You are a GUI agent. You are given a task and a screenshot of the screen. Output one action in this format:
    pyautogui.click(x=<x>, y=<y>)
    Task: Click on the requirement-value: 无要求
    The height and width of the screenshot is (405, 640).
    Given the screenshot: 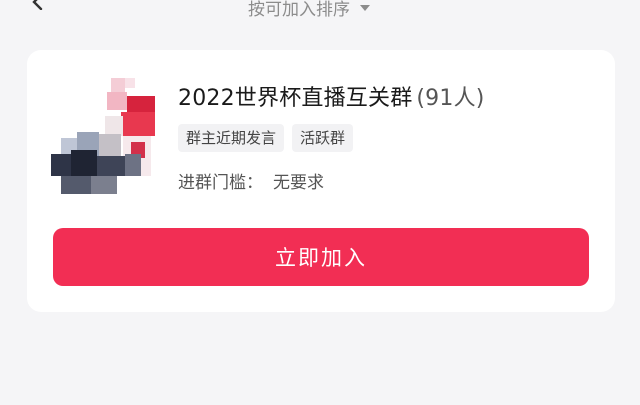 What is the action you would take?
    pyautogui.click(x=298, y=183)
    